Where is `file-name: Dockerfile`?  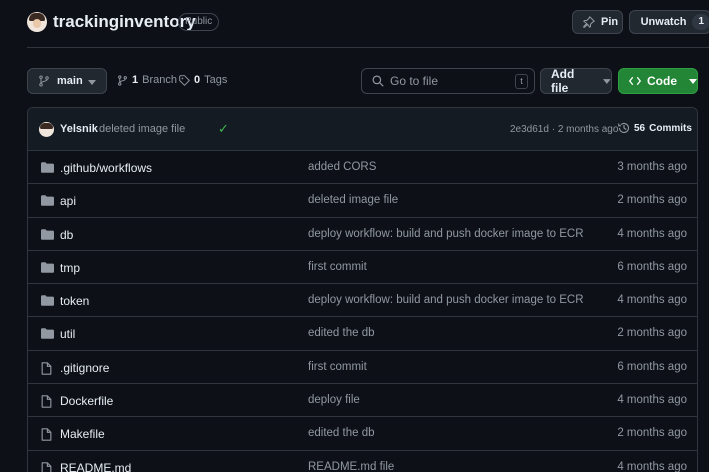
file-name: Dockerfile is located at coordinates (86, 401).